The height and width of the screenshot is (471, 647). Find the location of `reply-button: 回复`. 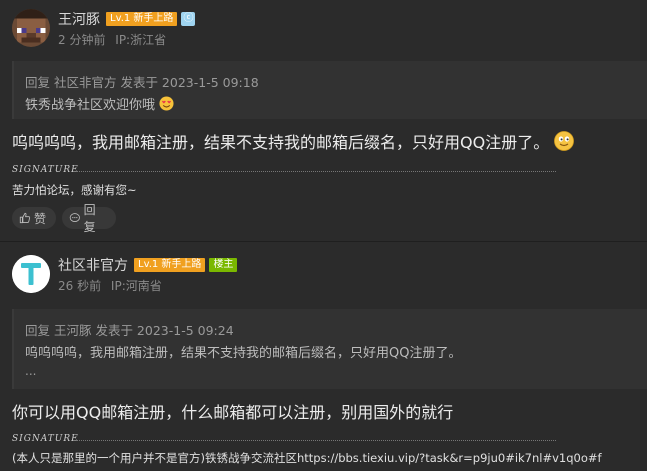

reply-button: 回复 is located at coordinates (89, 218).